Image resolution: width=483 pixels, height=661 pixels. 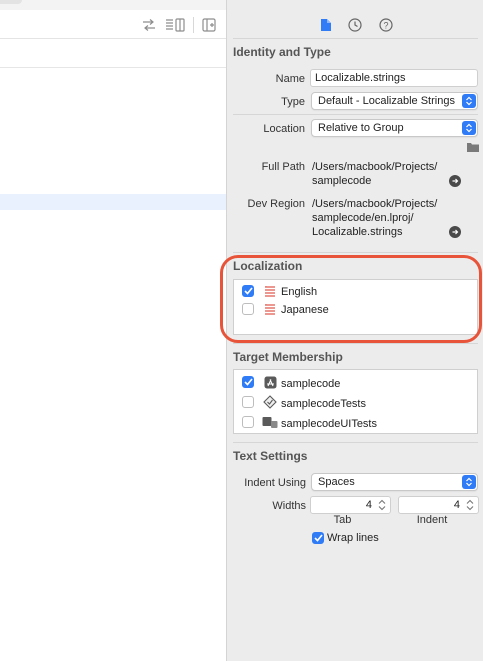 What do you see at coordinates (357, 232) in the screenshot?
I see `devregion-line-3: Localizable.strings` at bounding box center [357, 232].